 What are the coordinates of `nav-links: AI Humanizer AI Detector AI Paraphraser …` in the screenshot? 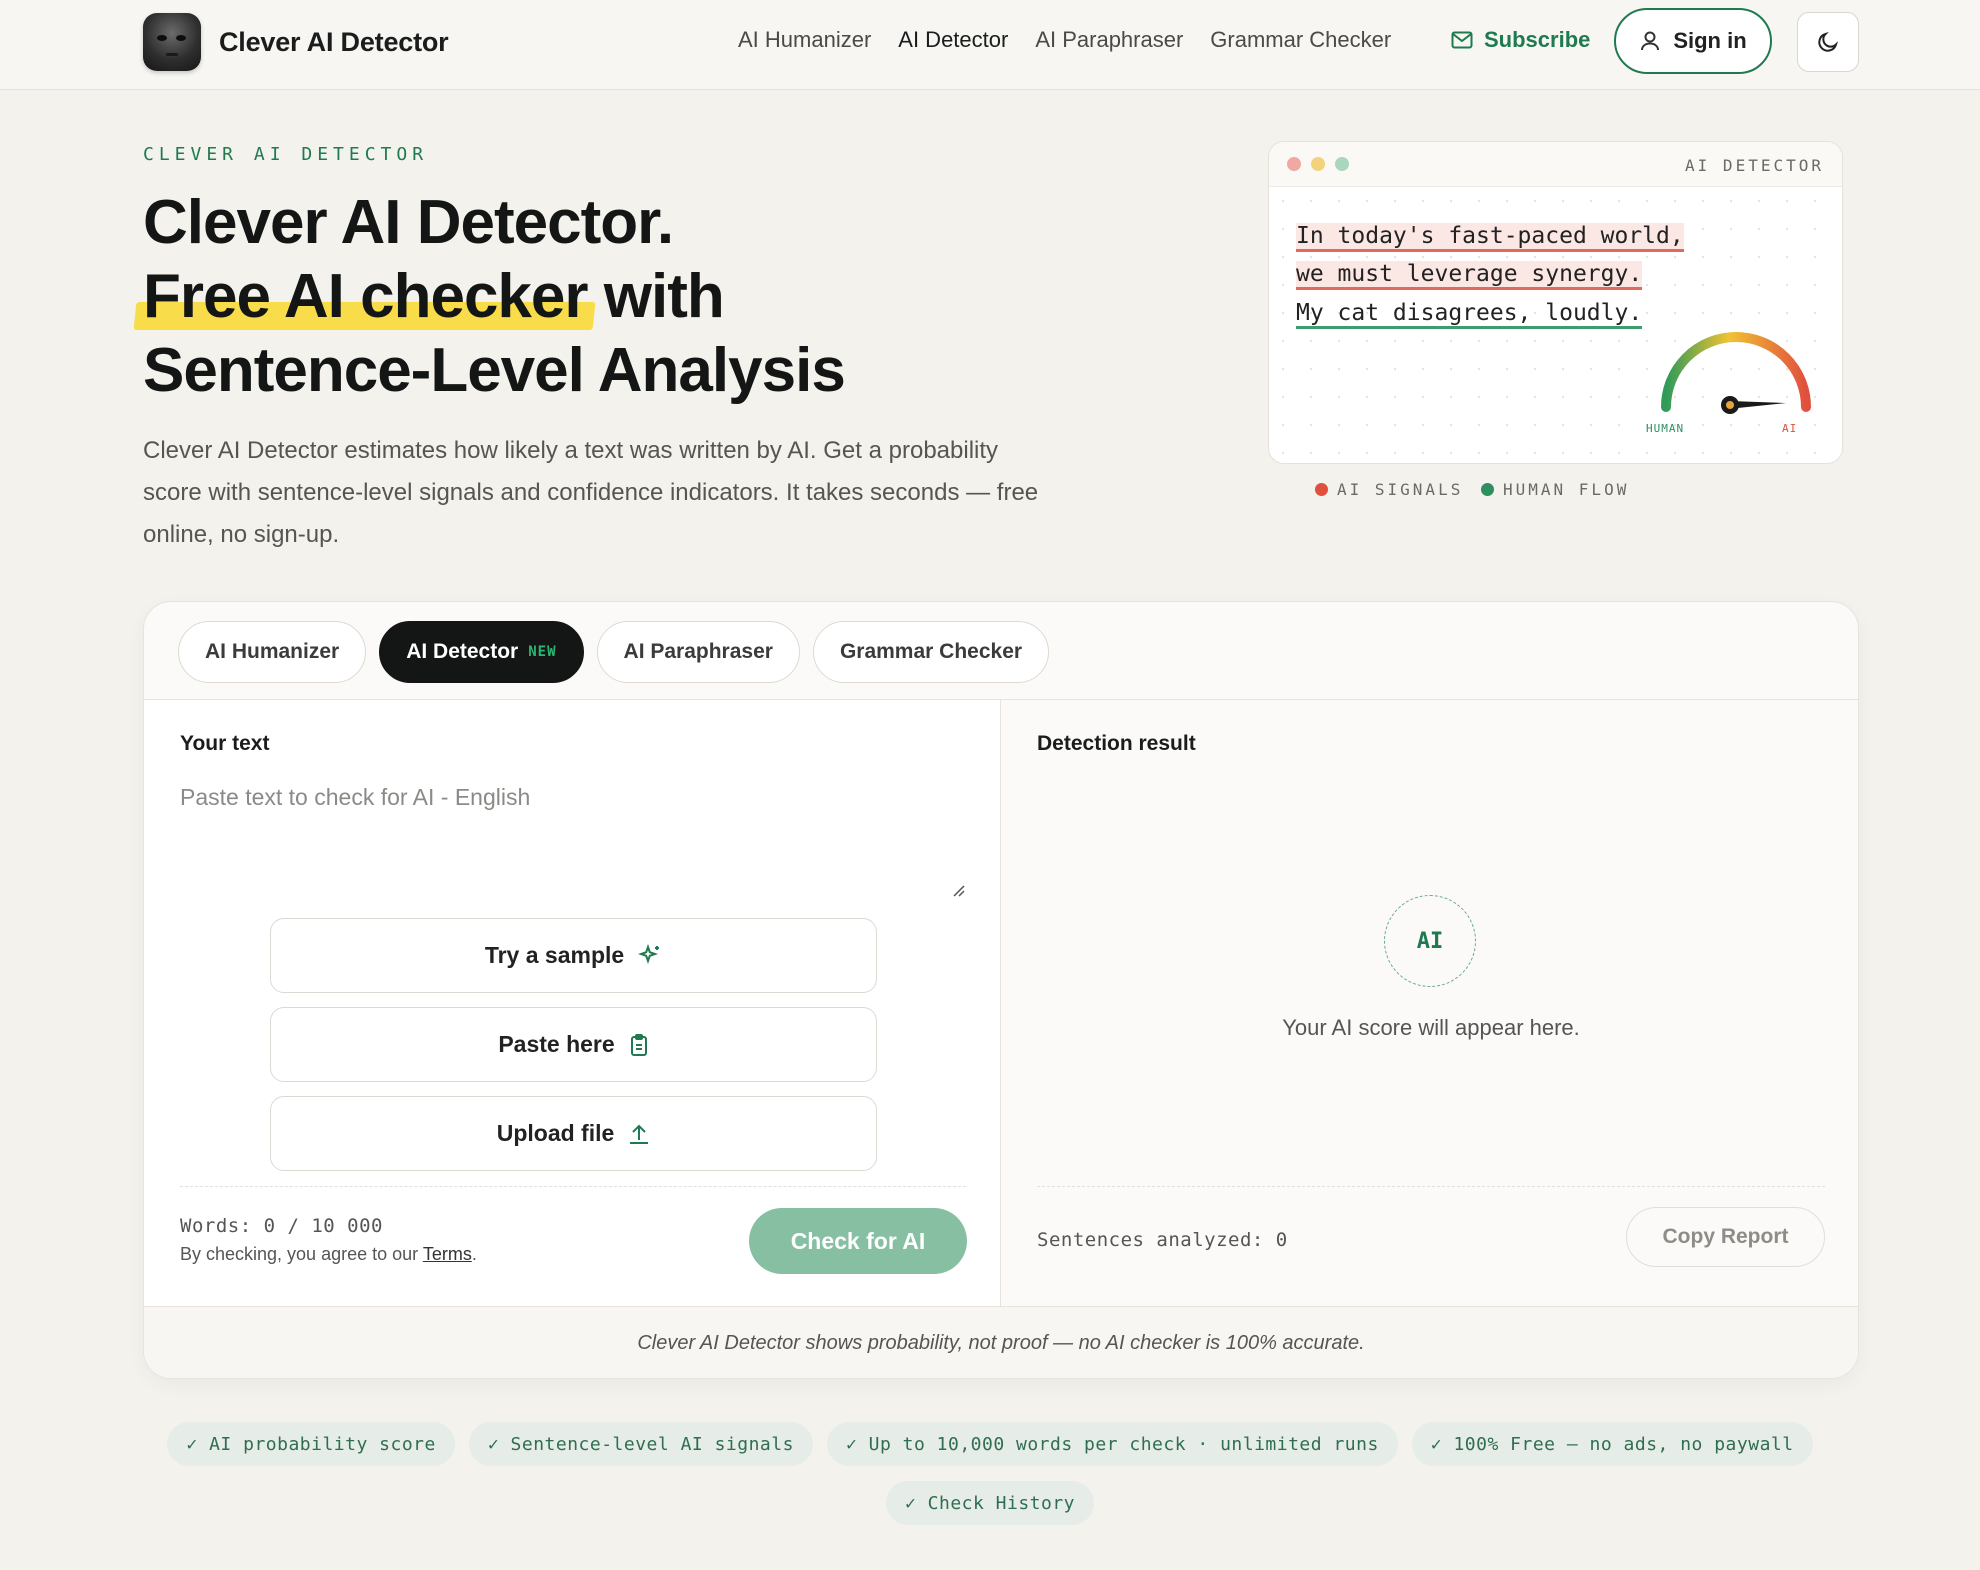 It's located at (1078, 40).